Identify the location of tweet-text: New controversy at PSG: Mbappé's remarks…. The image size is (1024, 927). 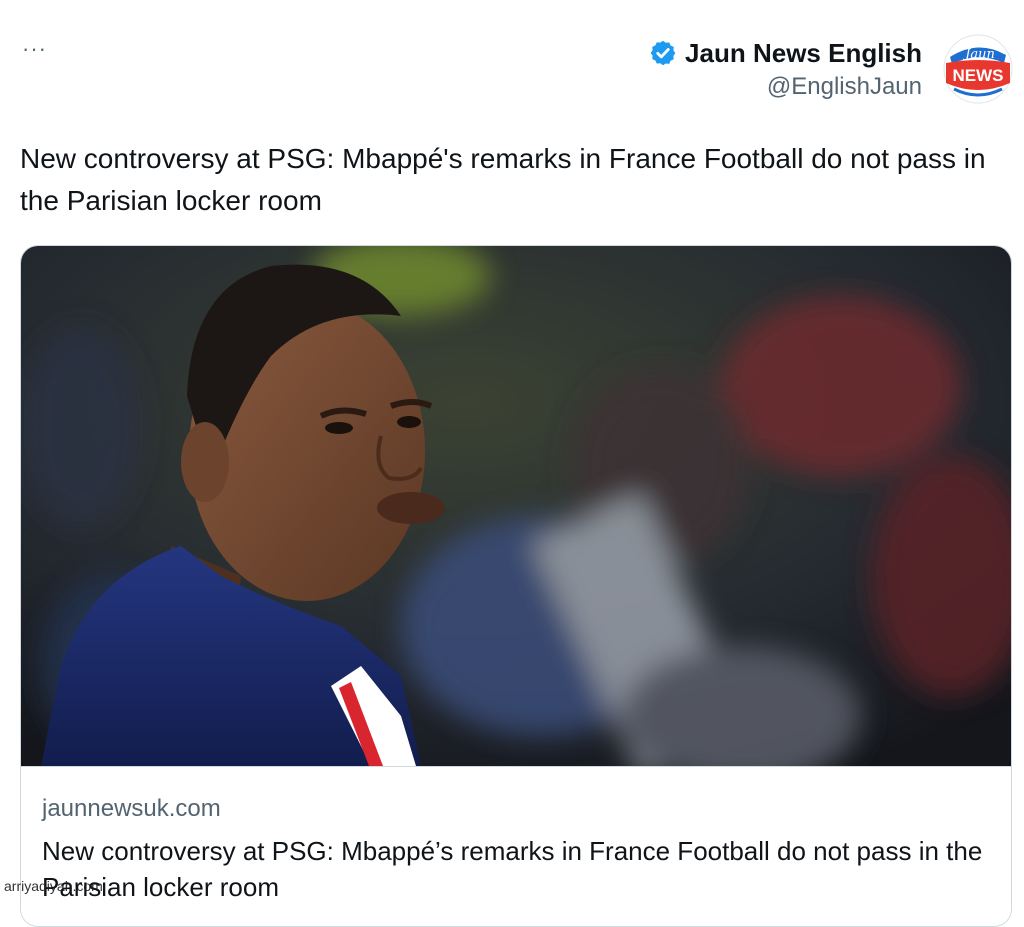
(503, 179).